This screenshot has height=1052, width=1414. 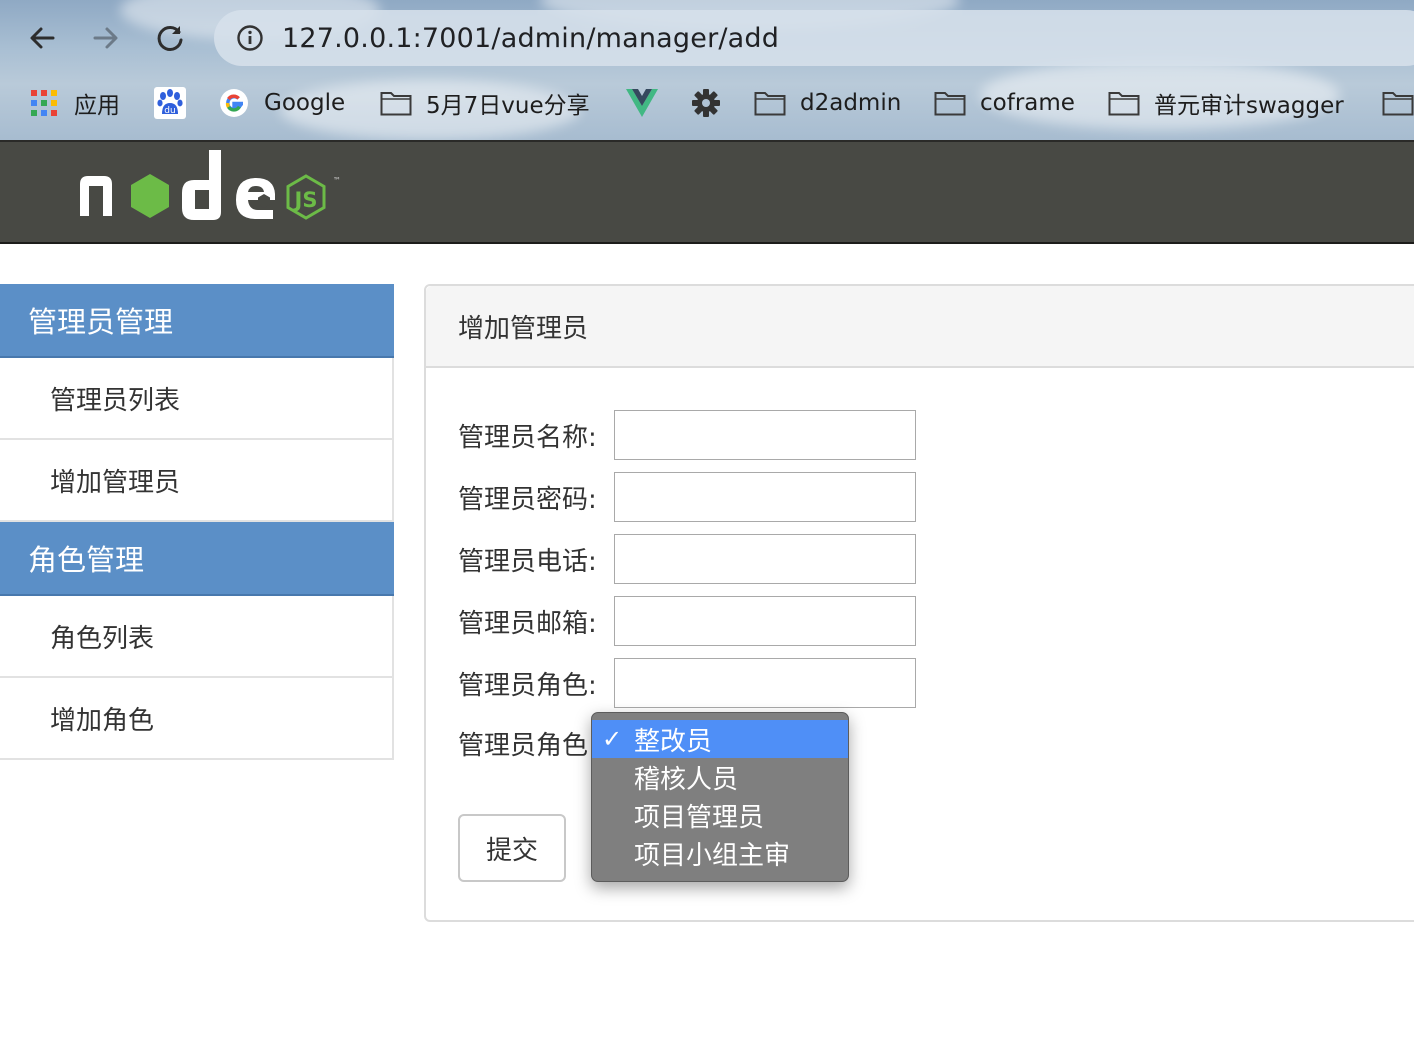 I want to click on bookmark-more-folder, so click(x=1398, y=103).